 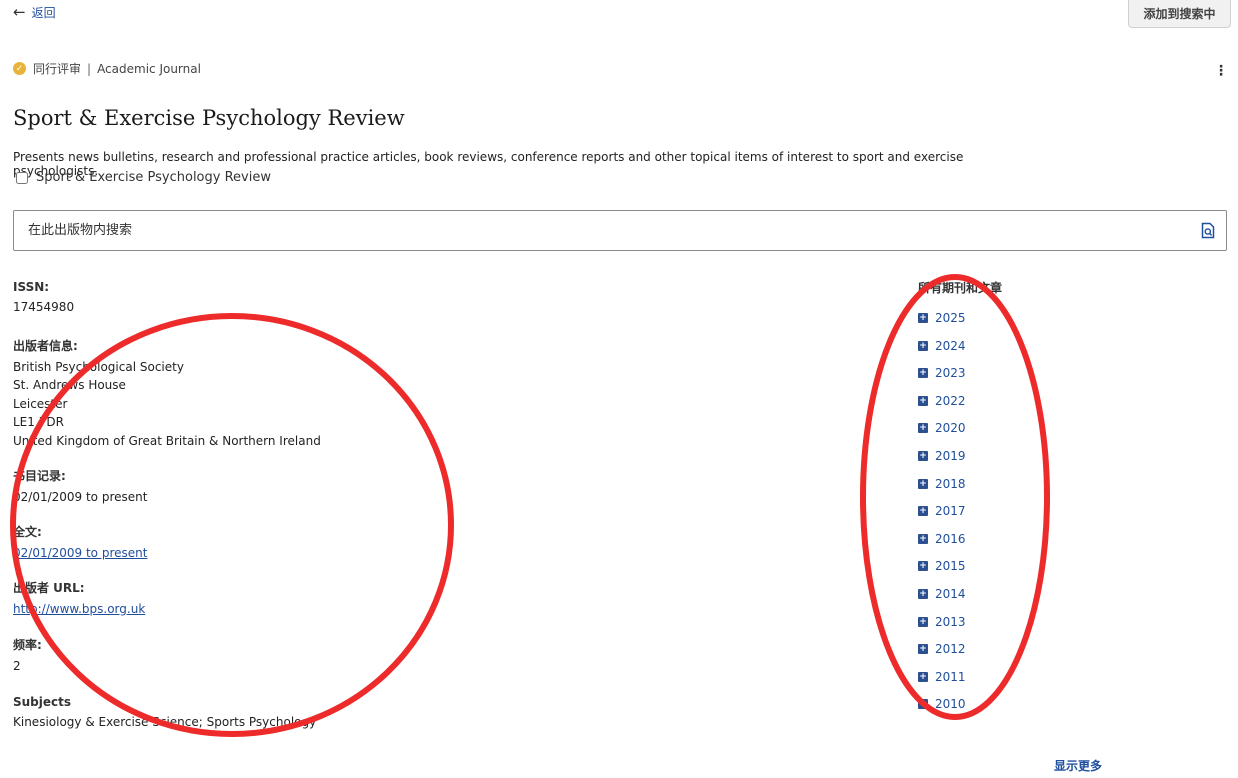 I want to click on publication-checkbox-row: Sport & Exercise Psychology Review, so click(x=143, y=177).